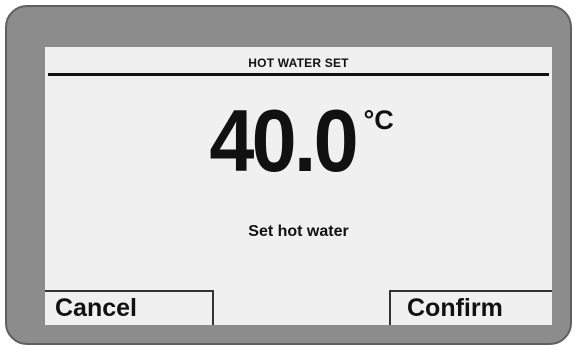 The height and width of the screenshot is (350, 577). Describe the element at coordinates (298, 231) in the screenshot. I see `setpoint-label: Set hot water` at that location.